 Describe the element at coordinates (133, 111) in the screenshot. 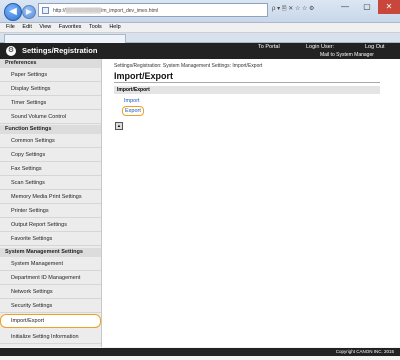

I see `export-link: Export` at that location.